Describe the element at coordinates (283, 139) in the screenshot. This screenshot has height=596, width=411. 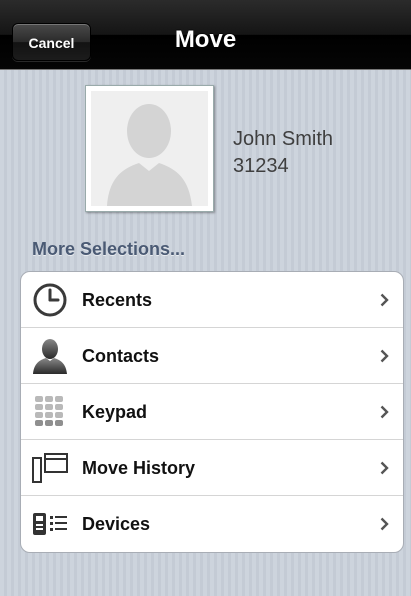
I see `contact-name: John Smith` at that location.